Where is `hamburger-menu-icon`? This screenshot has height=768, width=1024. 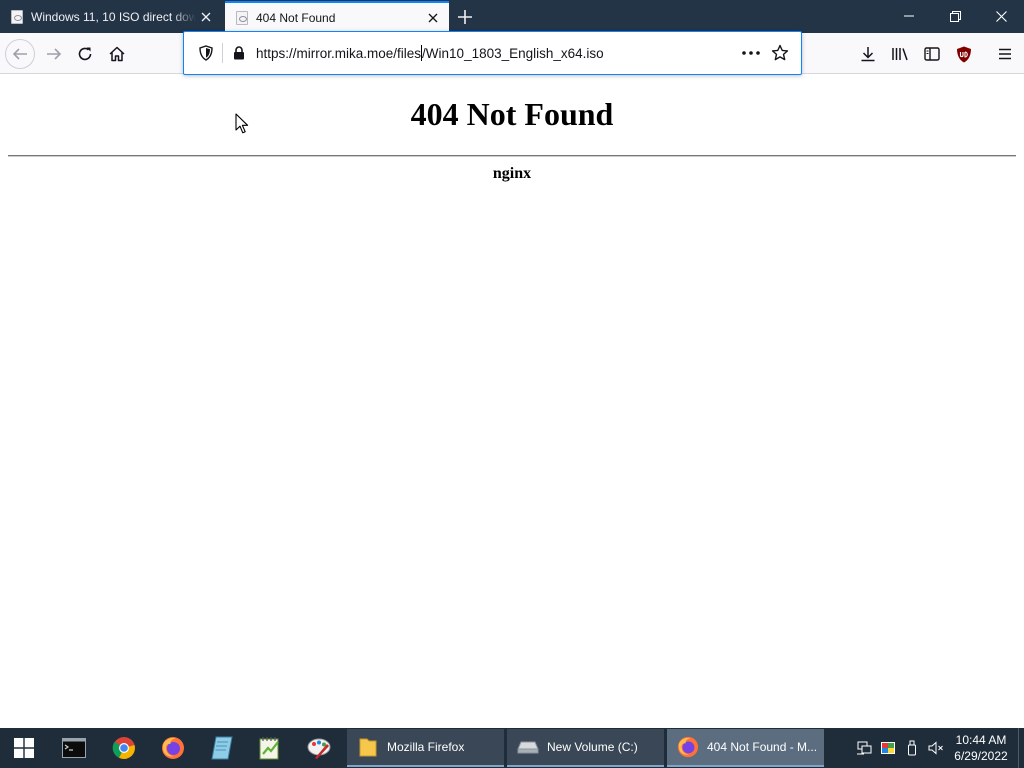
hamburger-menu-icon is located at coordinates (1005, 54).